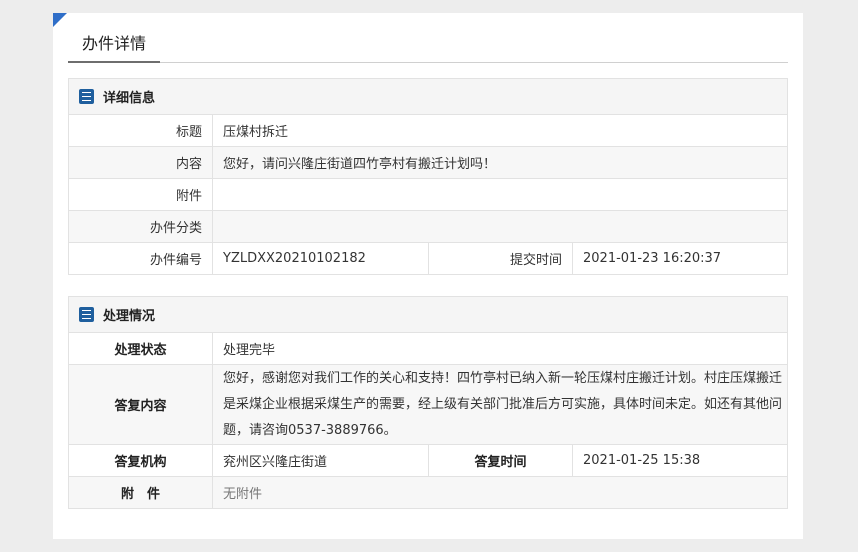 Image resolution: width=858 pixels, height=552 pixels. Describe the element at coordinates (129, 98) in the screenshot. I see `detail-section-title: 详细信息` at that location.